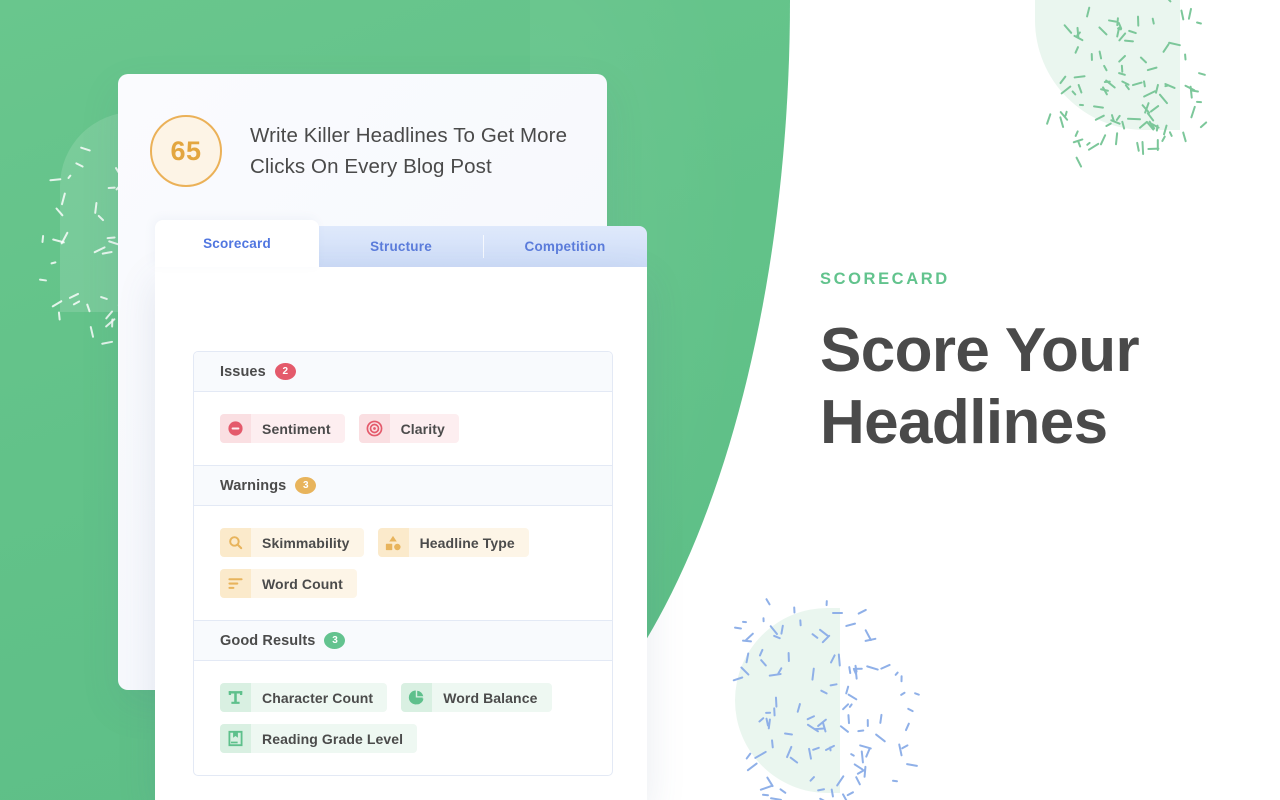 This screenshot has height=800, width=1280. Describe the element at coordinates (235, 738) in the screenshot. I see `book-icon` at that location.